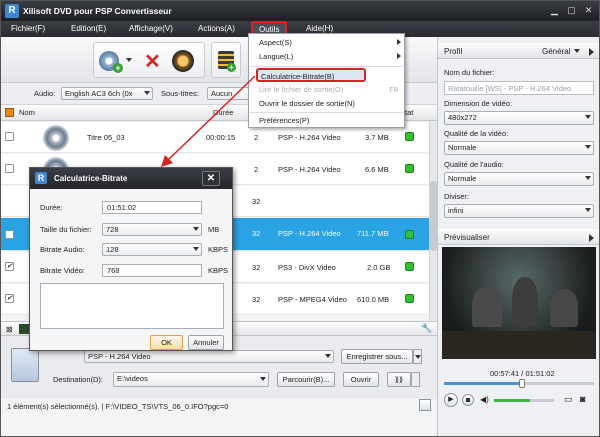 The image size is (600, 437). Describe the element at coordinates (152, 249) in the screenshot. I see `audio-bitrate-select: 128` at that location.